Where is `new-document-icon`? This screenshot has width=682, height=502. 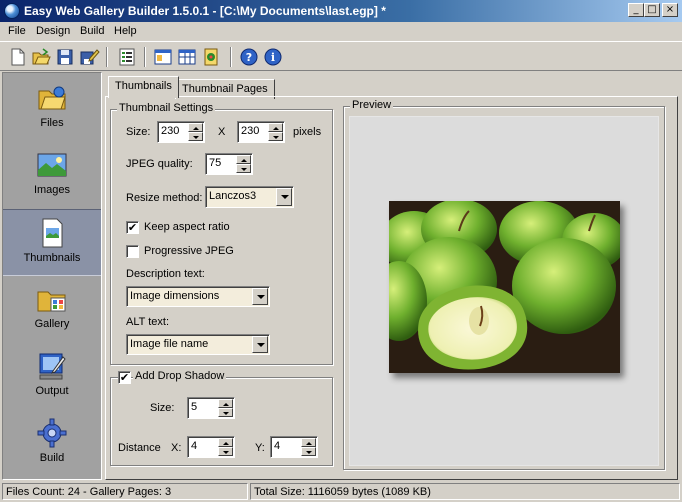 new-document-icon is located at coordinates (17, 57).